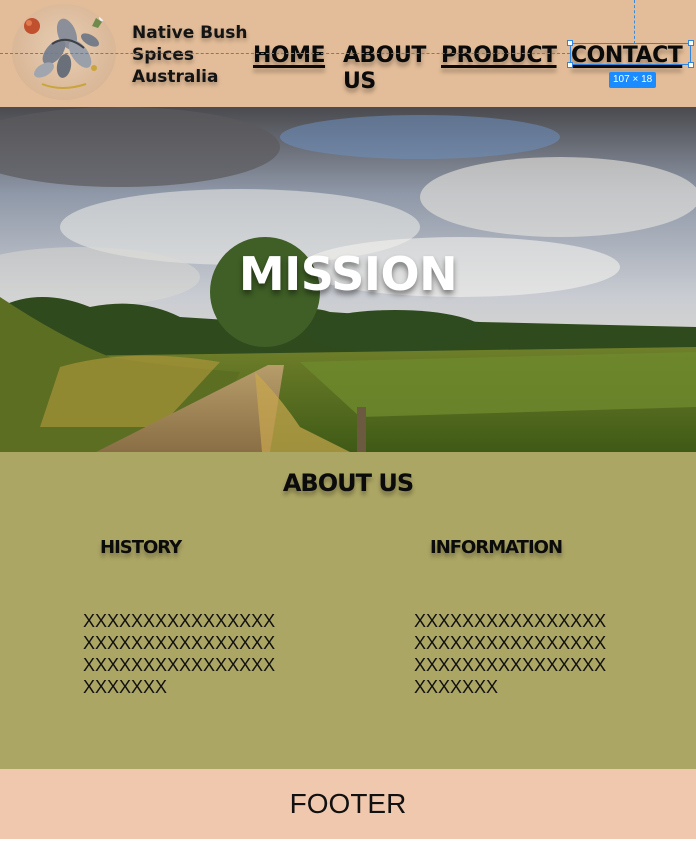  What do you see at coordinates (691, 43) in the screenshot?
I see `resize-handle-top-right` at bounding box center [691, 43].